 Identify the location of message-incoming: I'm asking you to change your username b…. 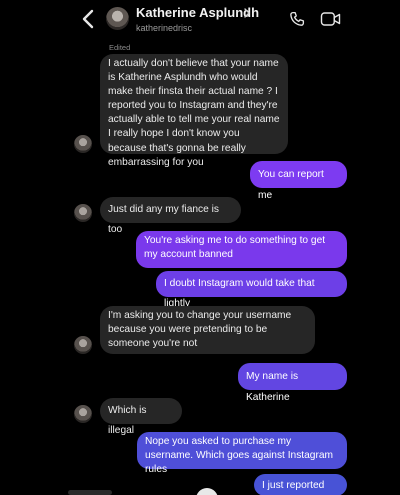
(207, 330).